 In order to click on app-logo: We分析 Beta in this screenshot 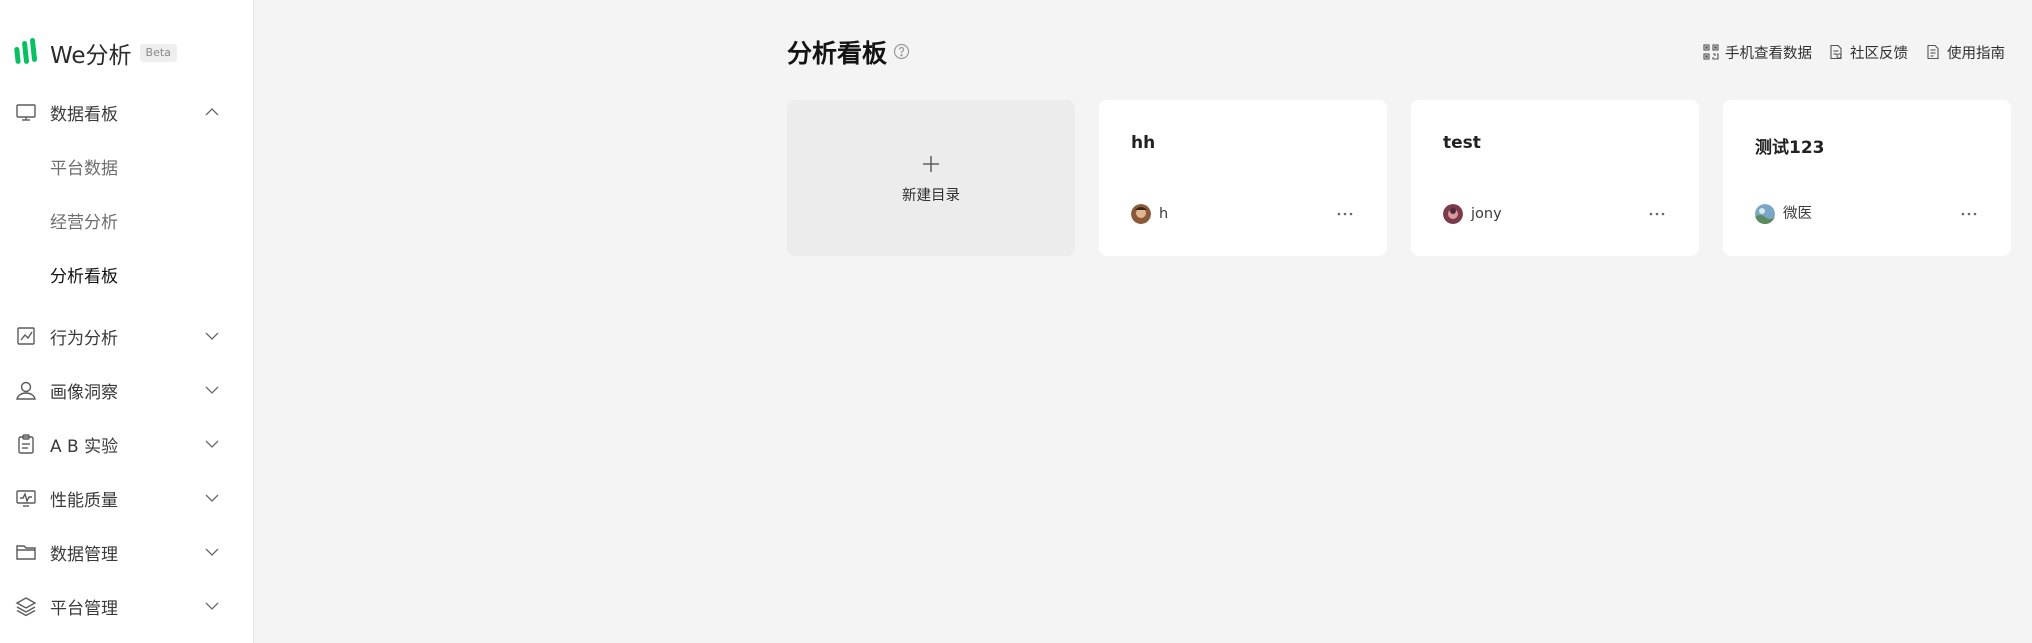, I will do `click(95, 53)`.